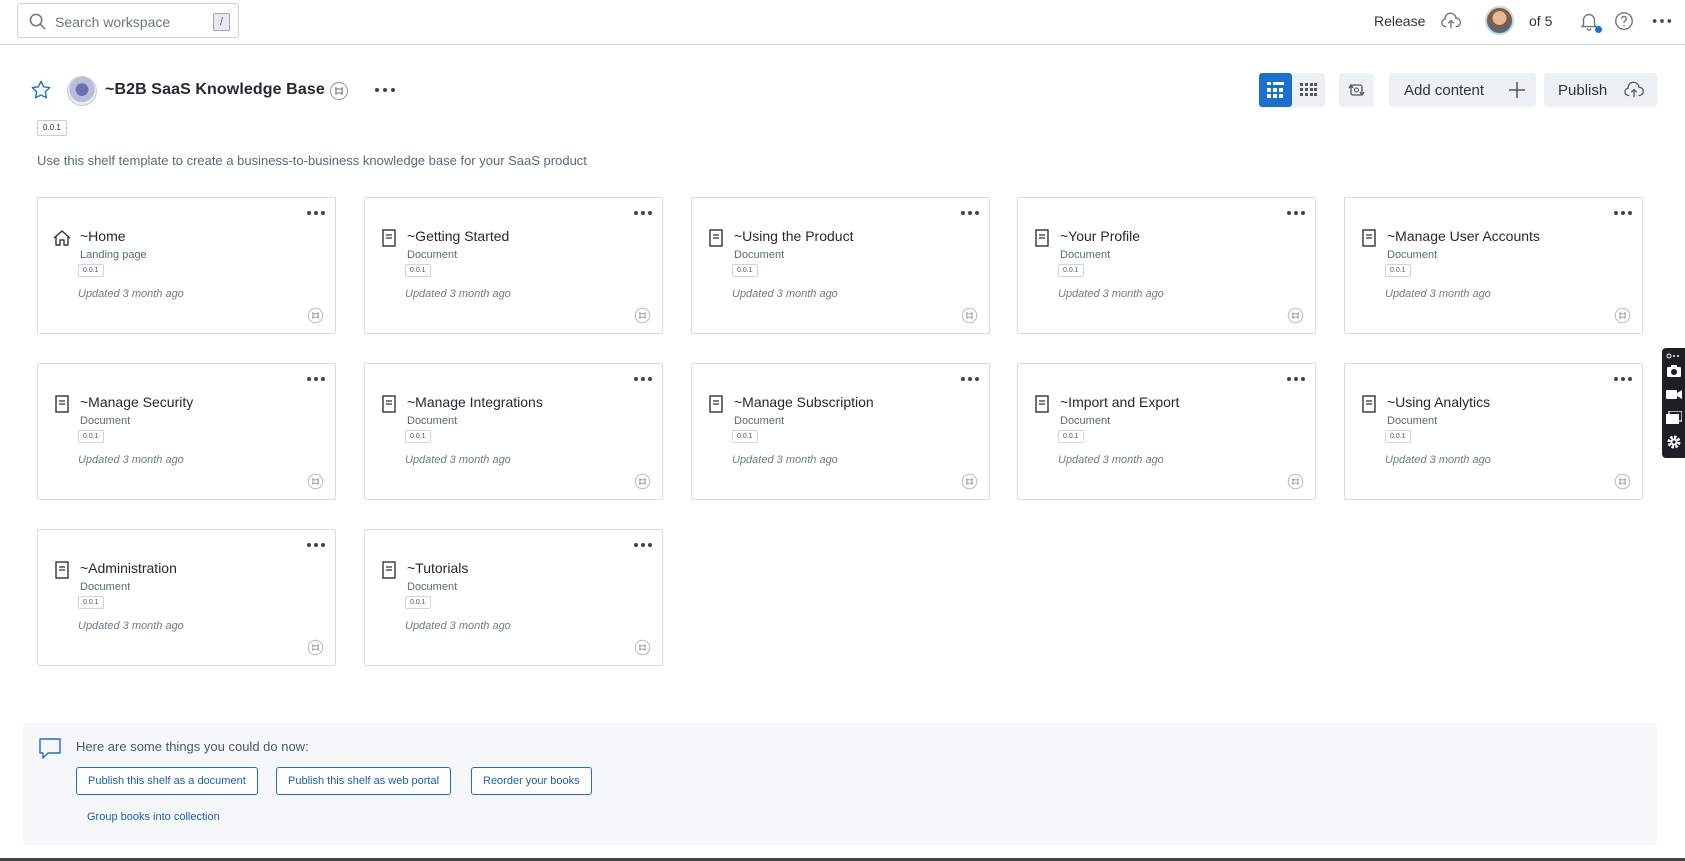 The image size is (1685, 861). What do you see at coordinates (1674, 394) in the screenshot?
I see `video-icon` at bounding box center [1674, 394].